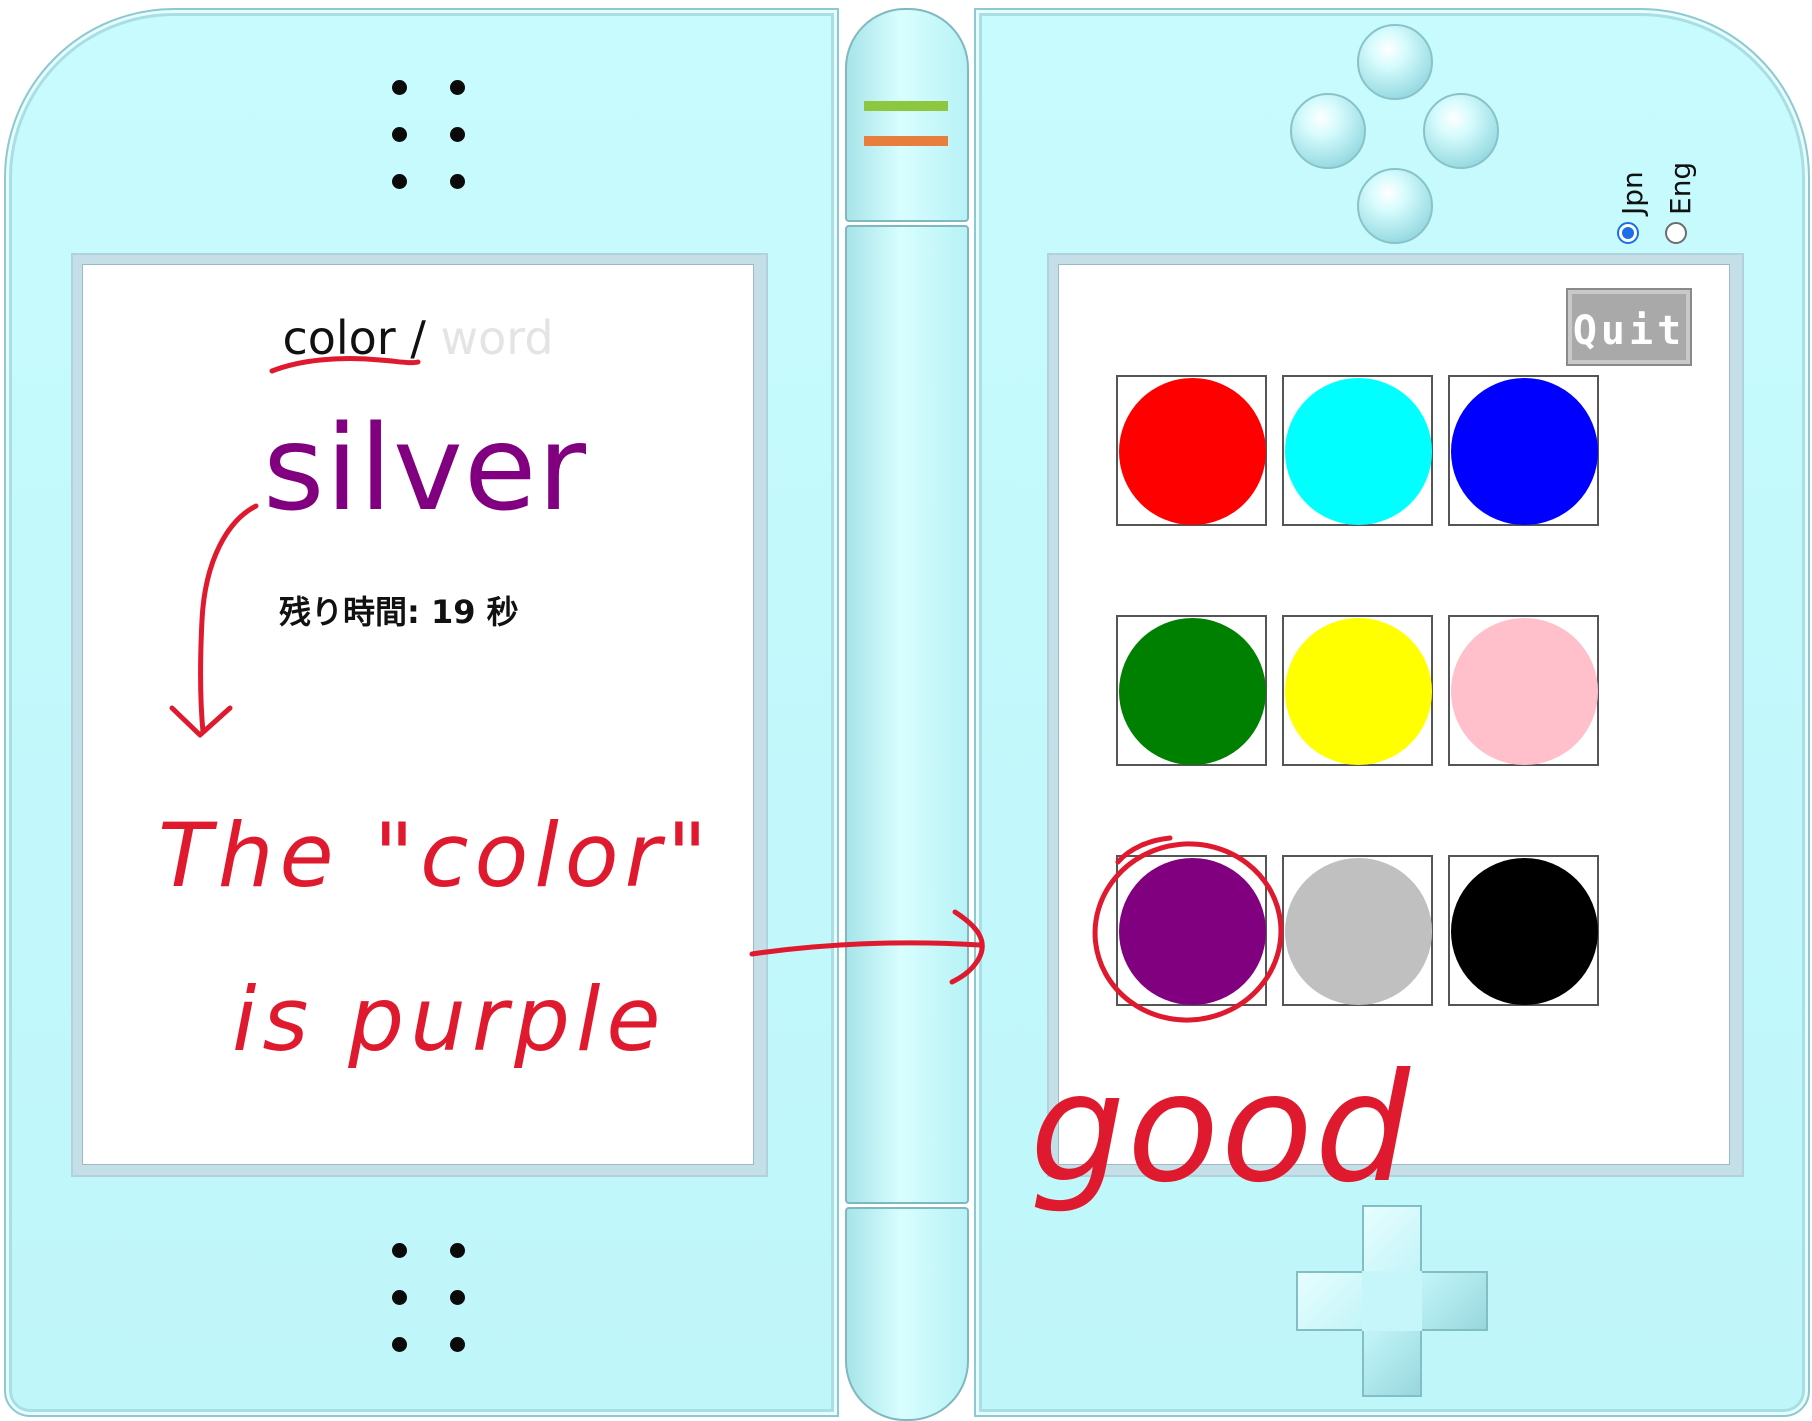  Describe the element at coordinates (1328, 131) in the screenshot. I see `face-button-left` at that location.